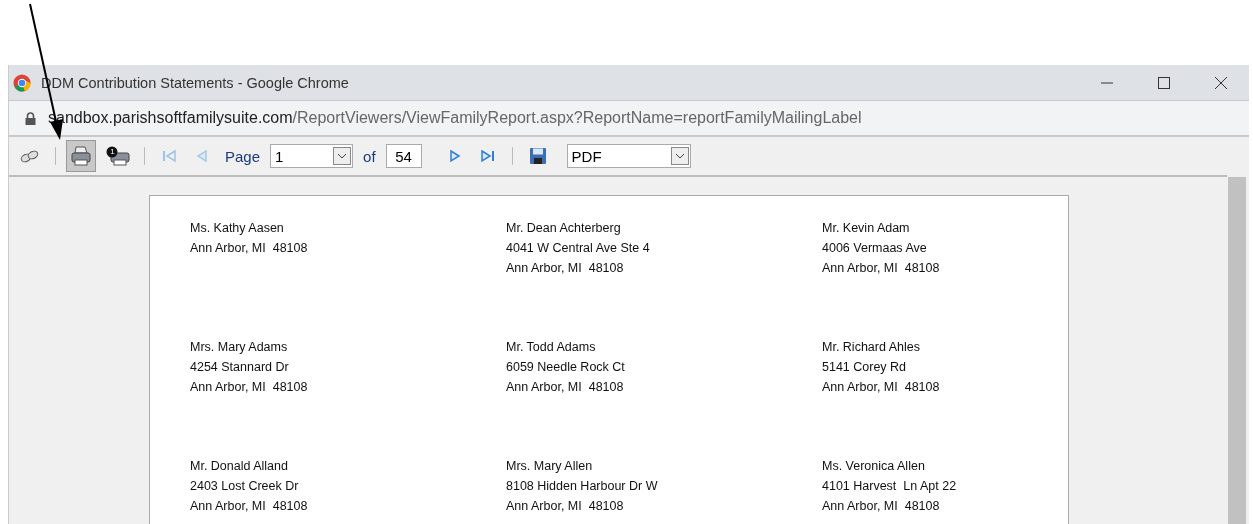 The image size is (1253, 524). I want to click on close-icon, so click(1220, 82).